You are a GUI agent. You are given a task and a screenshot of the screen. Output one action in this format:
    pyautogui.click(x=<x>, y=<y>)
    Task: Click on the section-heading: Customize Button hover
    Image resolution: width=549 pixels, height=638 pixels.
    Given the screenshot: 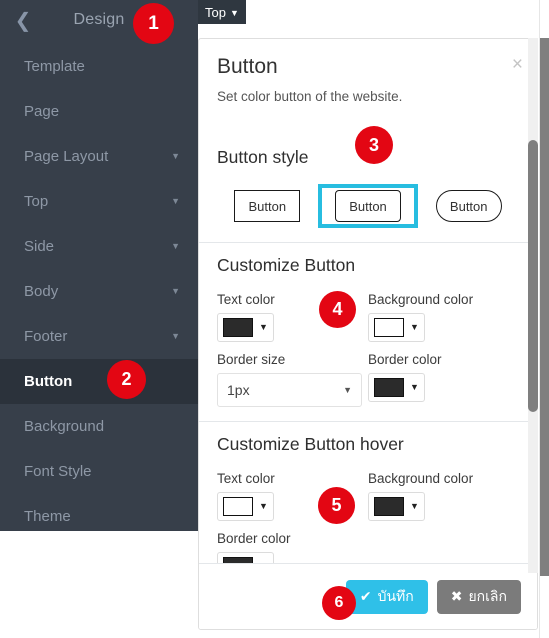 What is the action you would take?
    pyautogui.click(x=310, y=444)
    